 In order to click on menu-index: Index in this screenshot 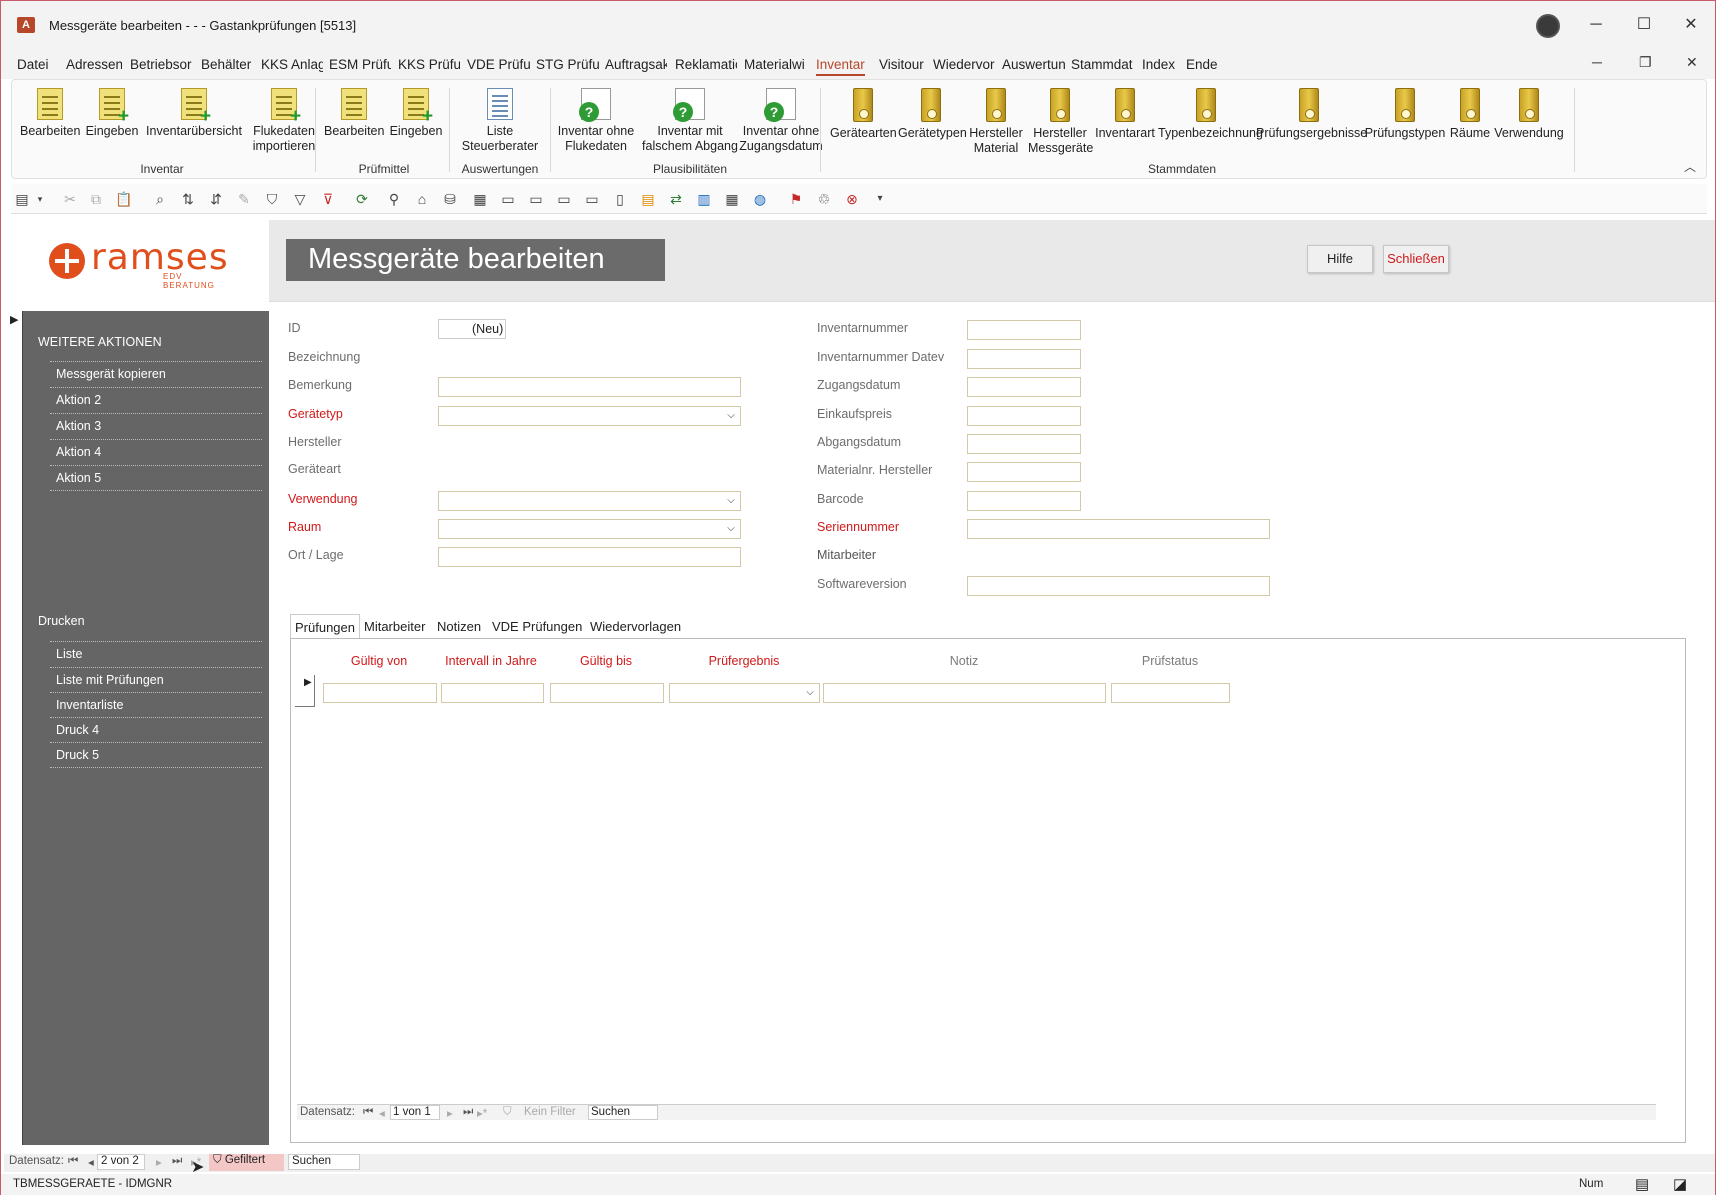, I will do `click(1160, 64)`.